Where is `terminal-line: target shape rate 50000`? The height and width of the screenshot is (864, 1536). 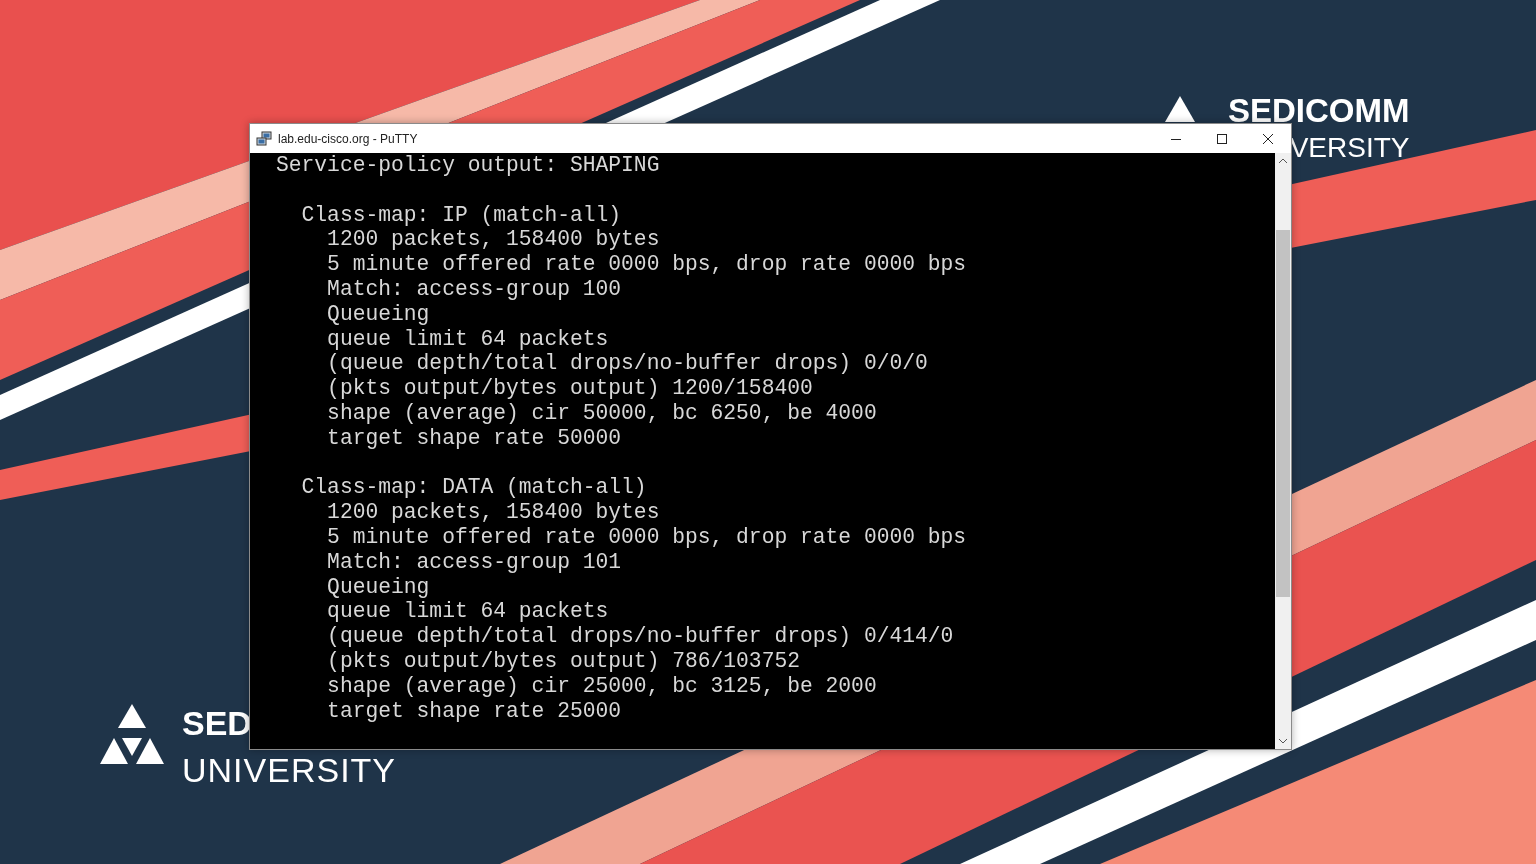
terminal-line: target shape rate 50000 is located at coordinates (474, 438).